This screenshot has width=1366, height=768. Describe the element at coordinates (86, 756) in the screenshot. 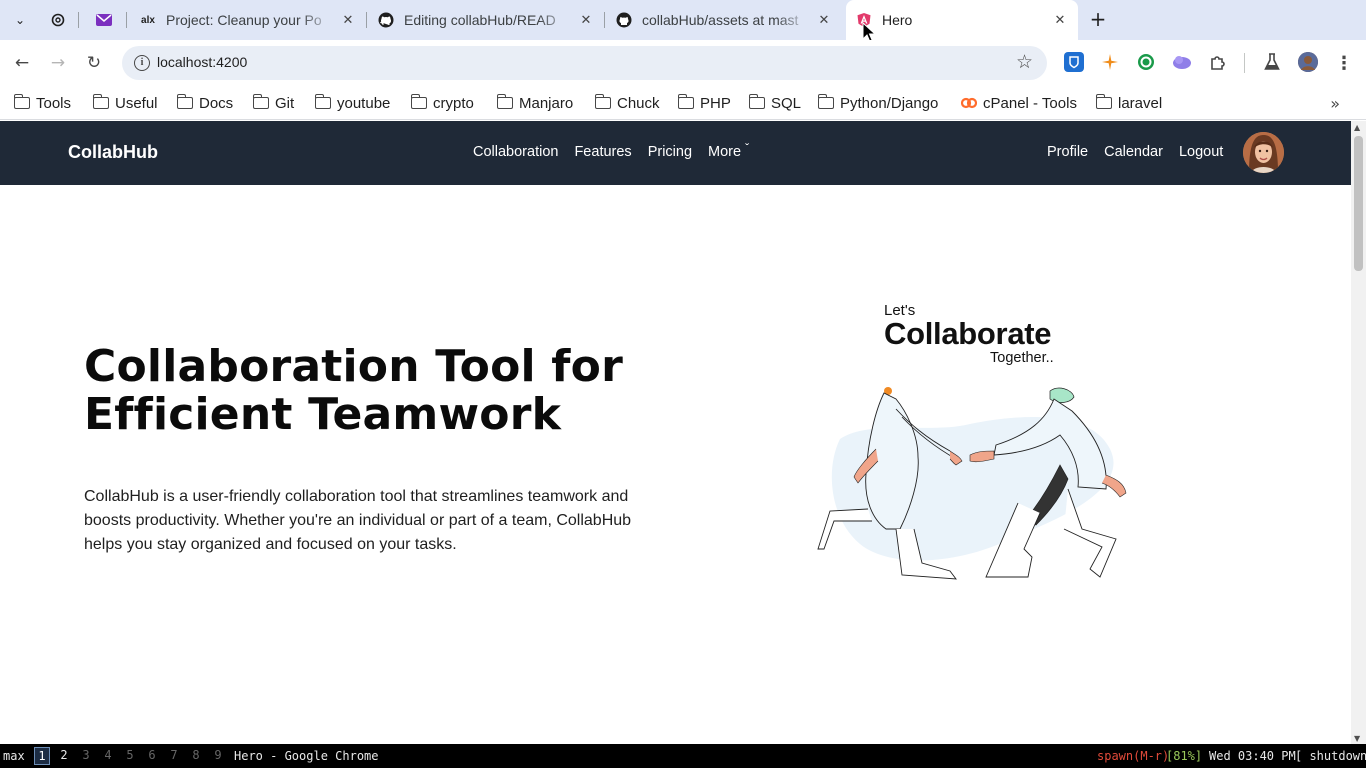

I see `workspace-3: 3` at that location.